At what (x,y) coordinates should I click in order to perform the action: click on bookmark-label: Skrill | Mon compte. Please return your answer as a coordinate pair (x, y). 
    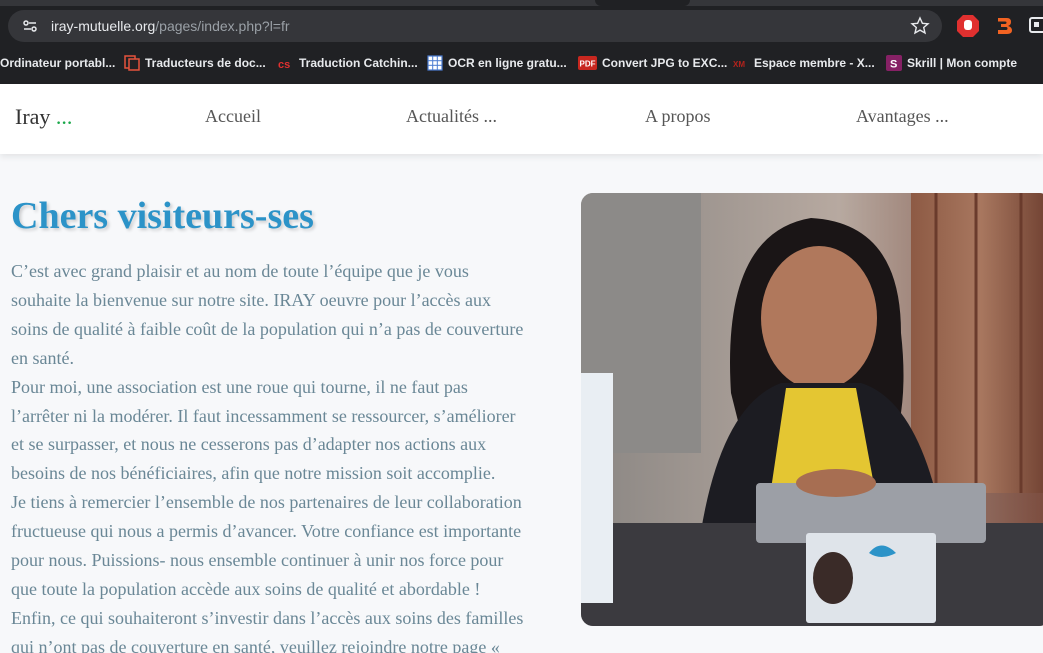
    Looking at the image, I should click on (962, 63).